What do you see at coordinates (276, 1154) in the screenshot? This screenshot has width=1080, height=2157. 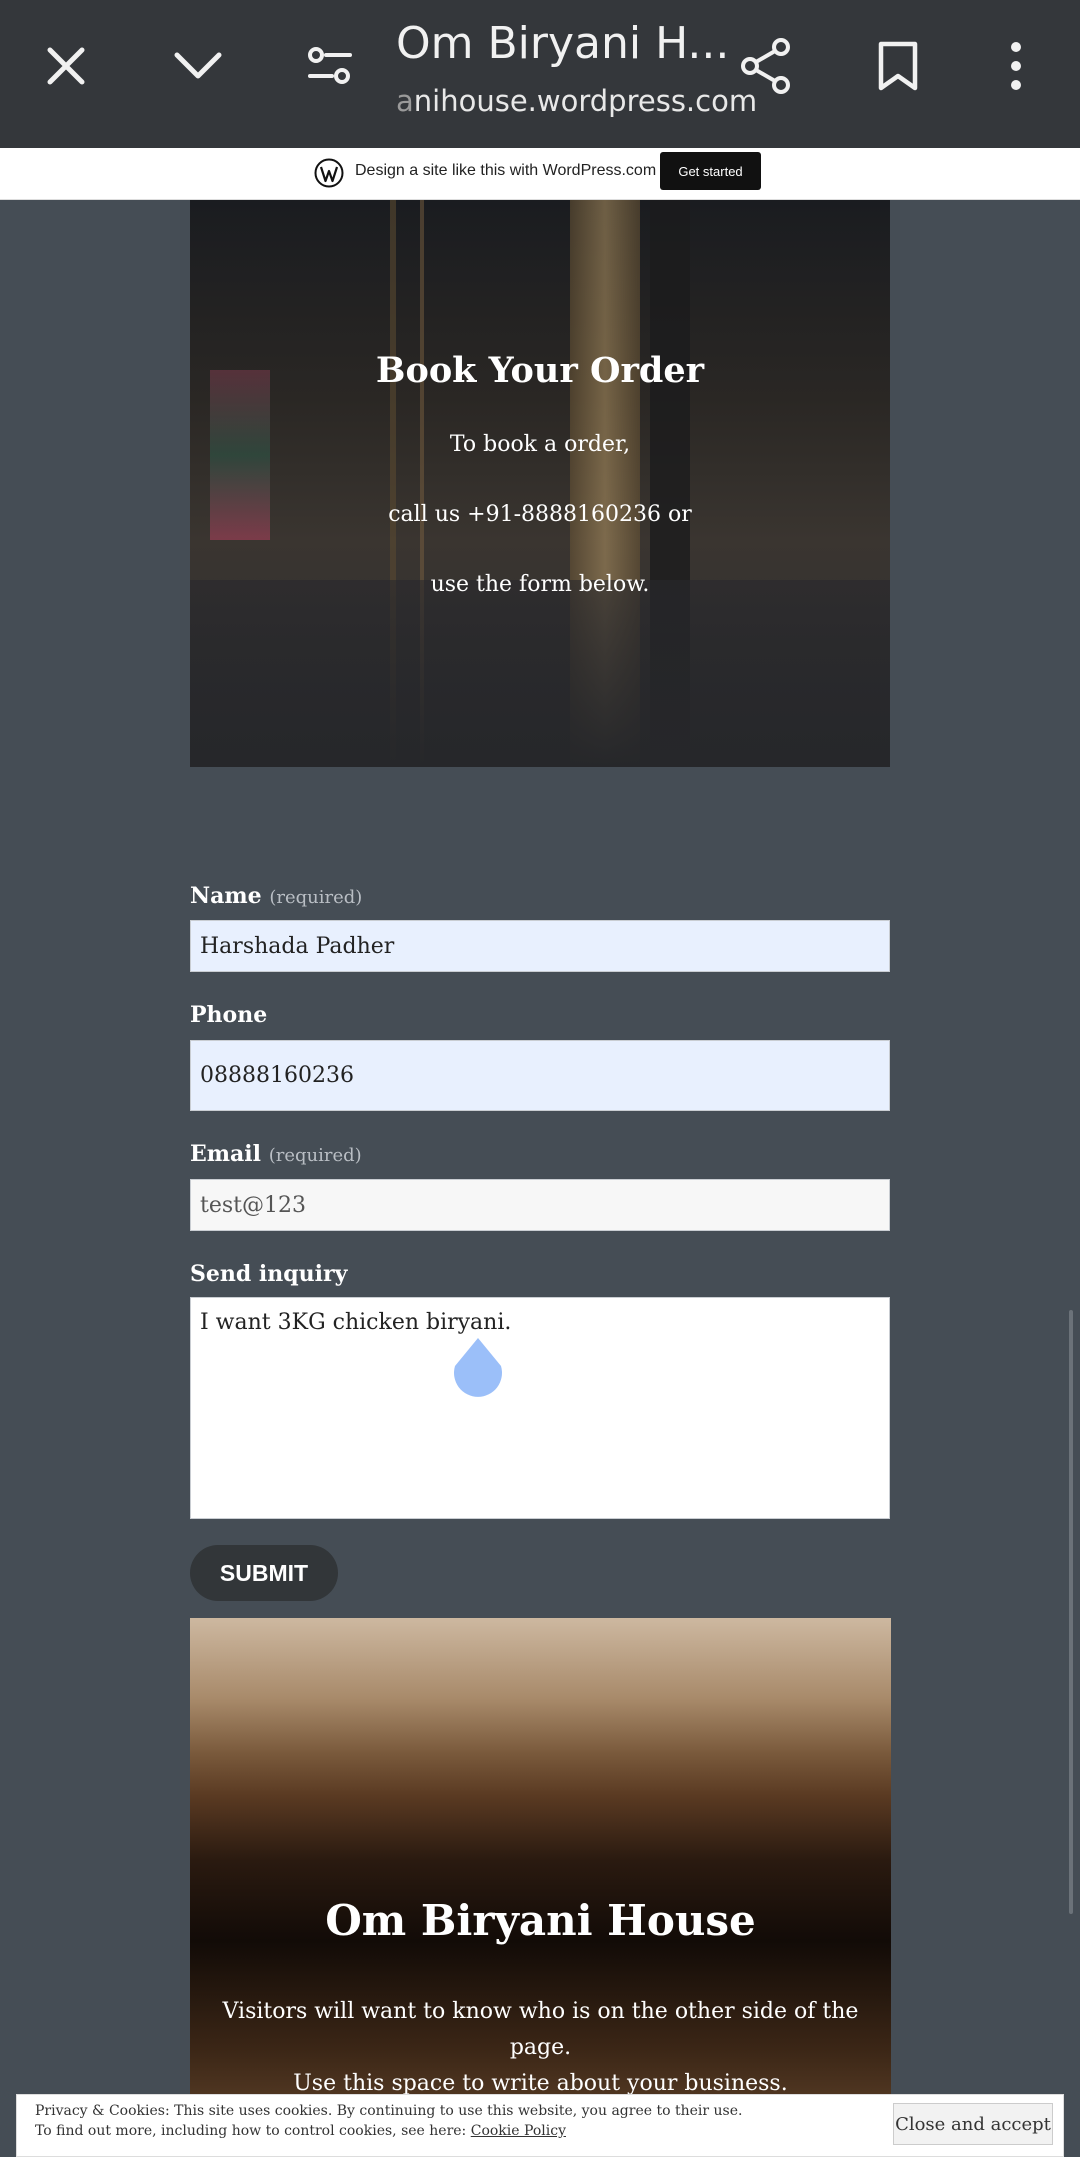 I see `email-label: Email (required)` at bounding box center [276, 1154].